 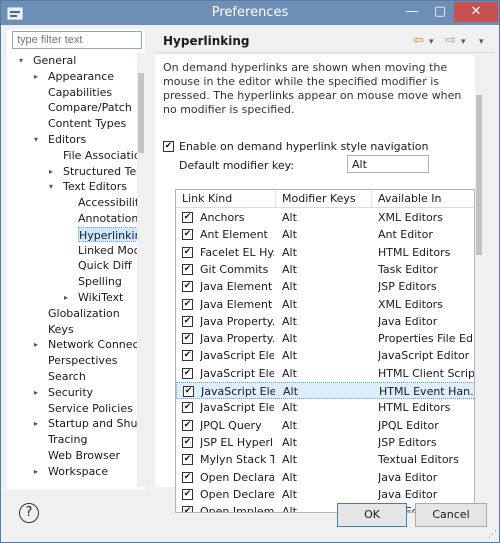 What do you see at coordinates (87, 123) in the screenshot?
I see `tree-item: Content Types` at bounding box center [87, 123].